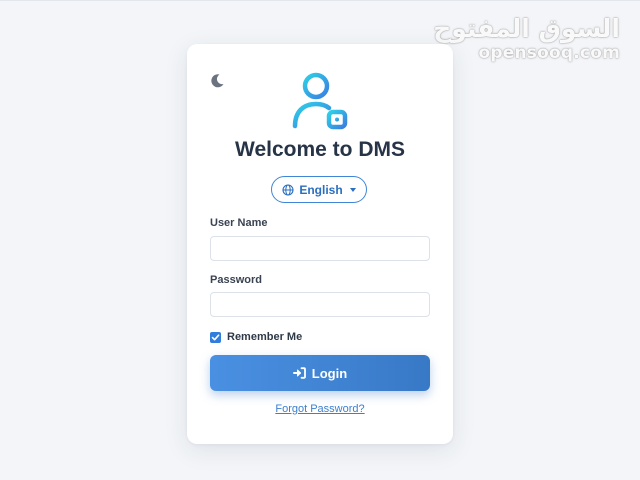 This screenshot has width=640, height=480. I want to click on remember-me: Remember Me, so click(256, 337).